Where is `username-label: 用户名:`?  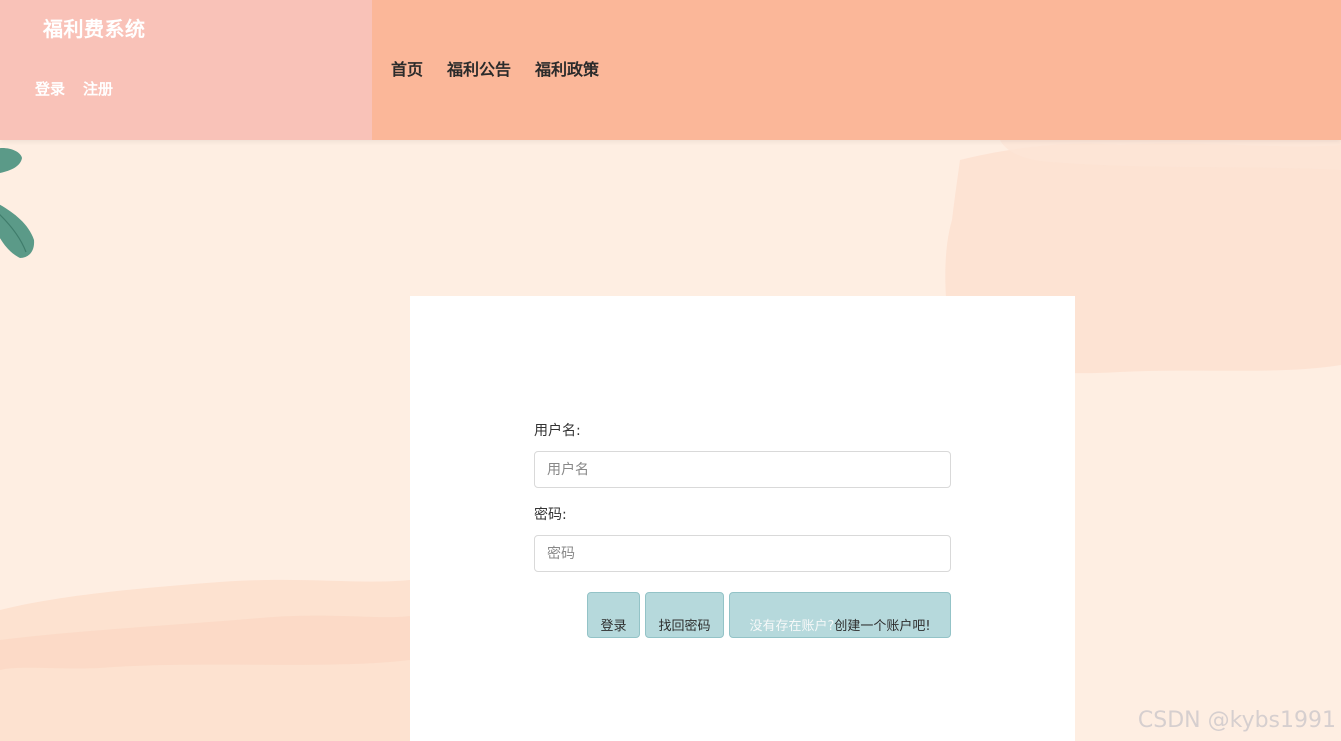
username-label: 用户名: is located at coordinates (557, 431).